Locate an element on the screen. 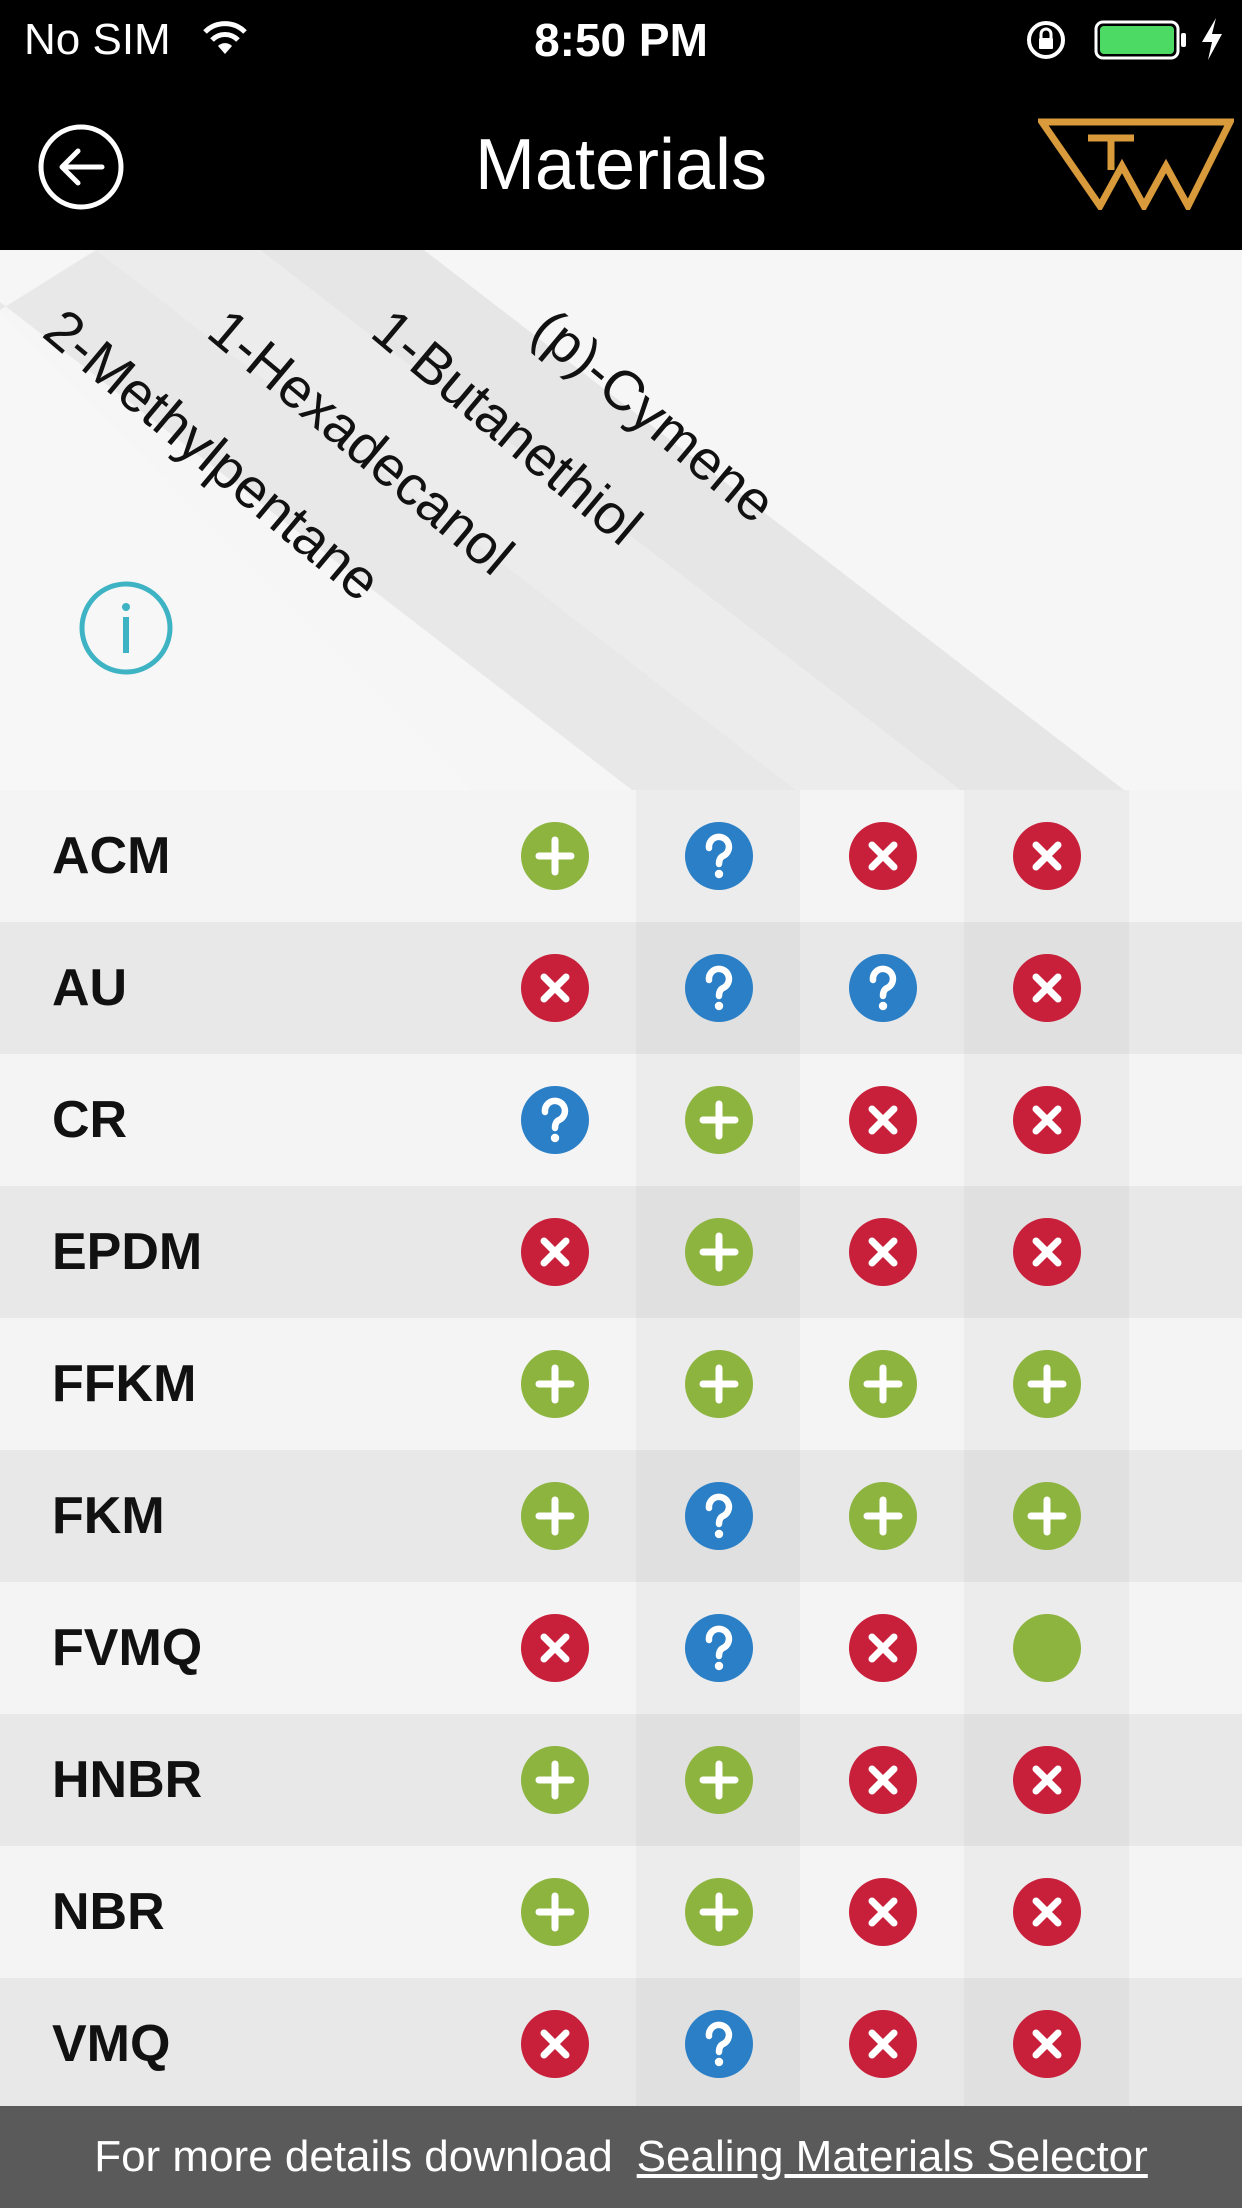 The height and width of the screenshot is (2208, 1242). table-row: EPDM is located at coordinates (621, 1252).